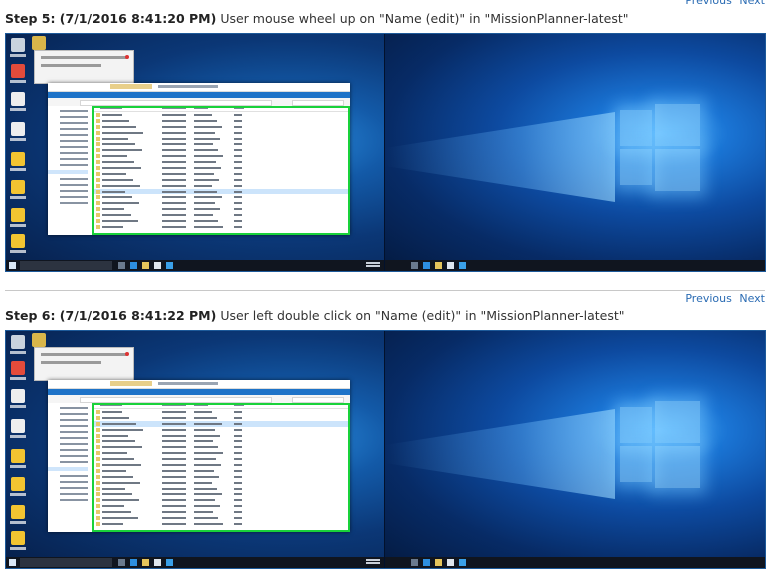  What do you see at coordinates (111, 315) in the screenshot?
I see `step-6-label: Step 6: (7/1/2016 8:41:22 PM)` at bounding box center [111, 315].